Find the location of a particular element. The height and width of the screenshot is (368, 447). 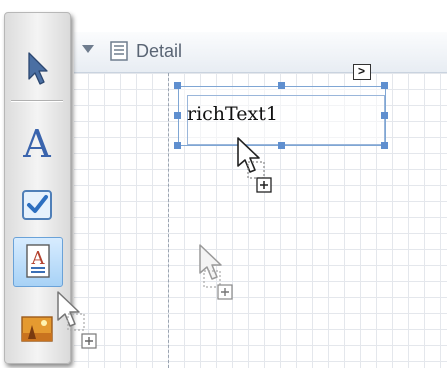

richtext-border: richText1 is located at coordinates (282, 116).